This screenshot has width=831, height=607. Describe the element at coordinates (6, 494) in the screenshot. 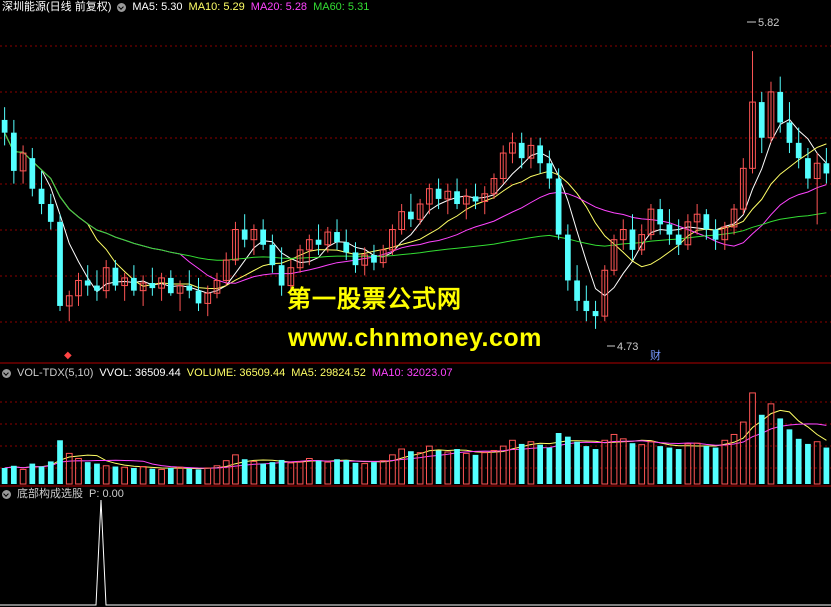

I see `signal-options-icon` at that location.